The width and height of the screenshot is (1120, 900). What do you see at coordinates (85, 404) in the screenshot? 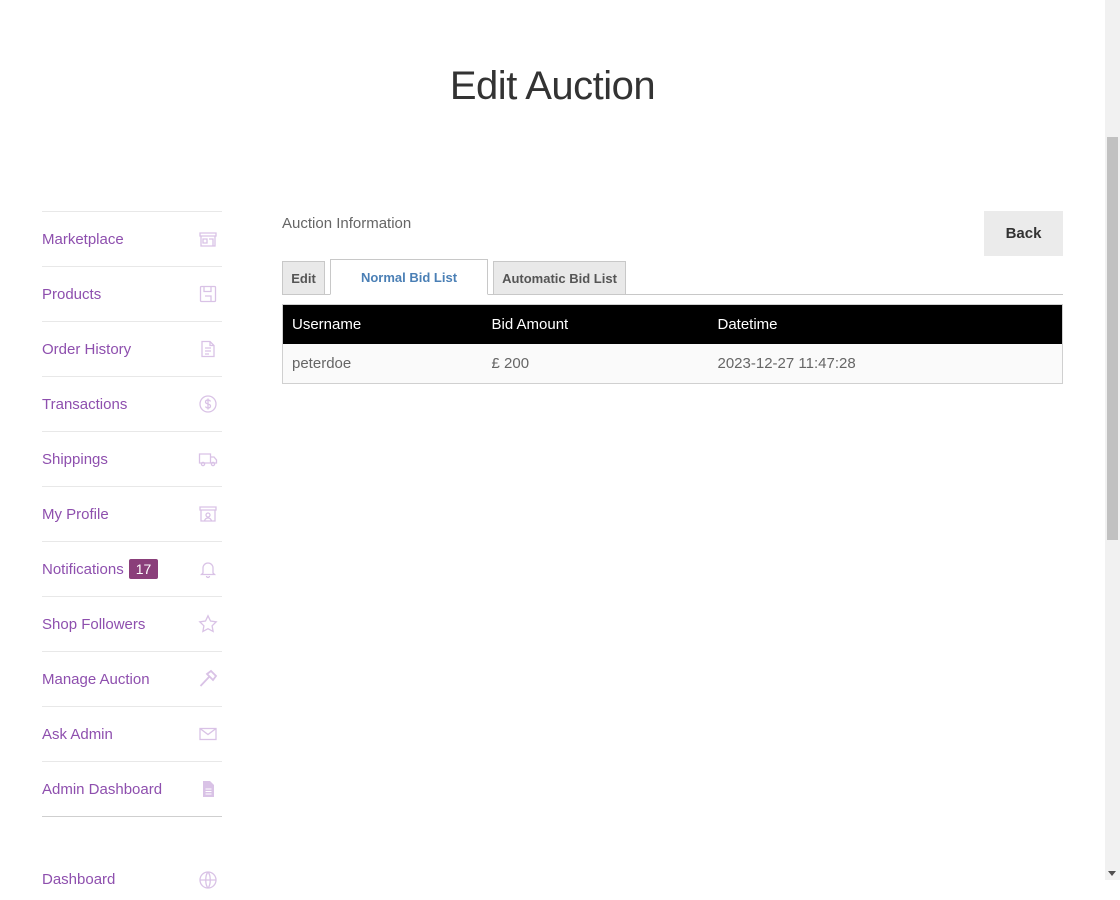
I see `sidebar-item-label: Transactions` at bounding box center [85, 404].